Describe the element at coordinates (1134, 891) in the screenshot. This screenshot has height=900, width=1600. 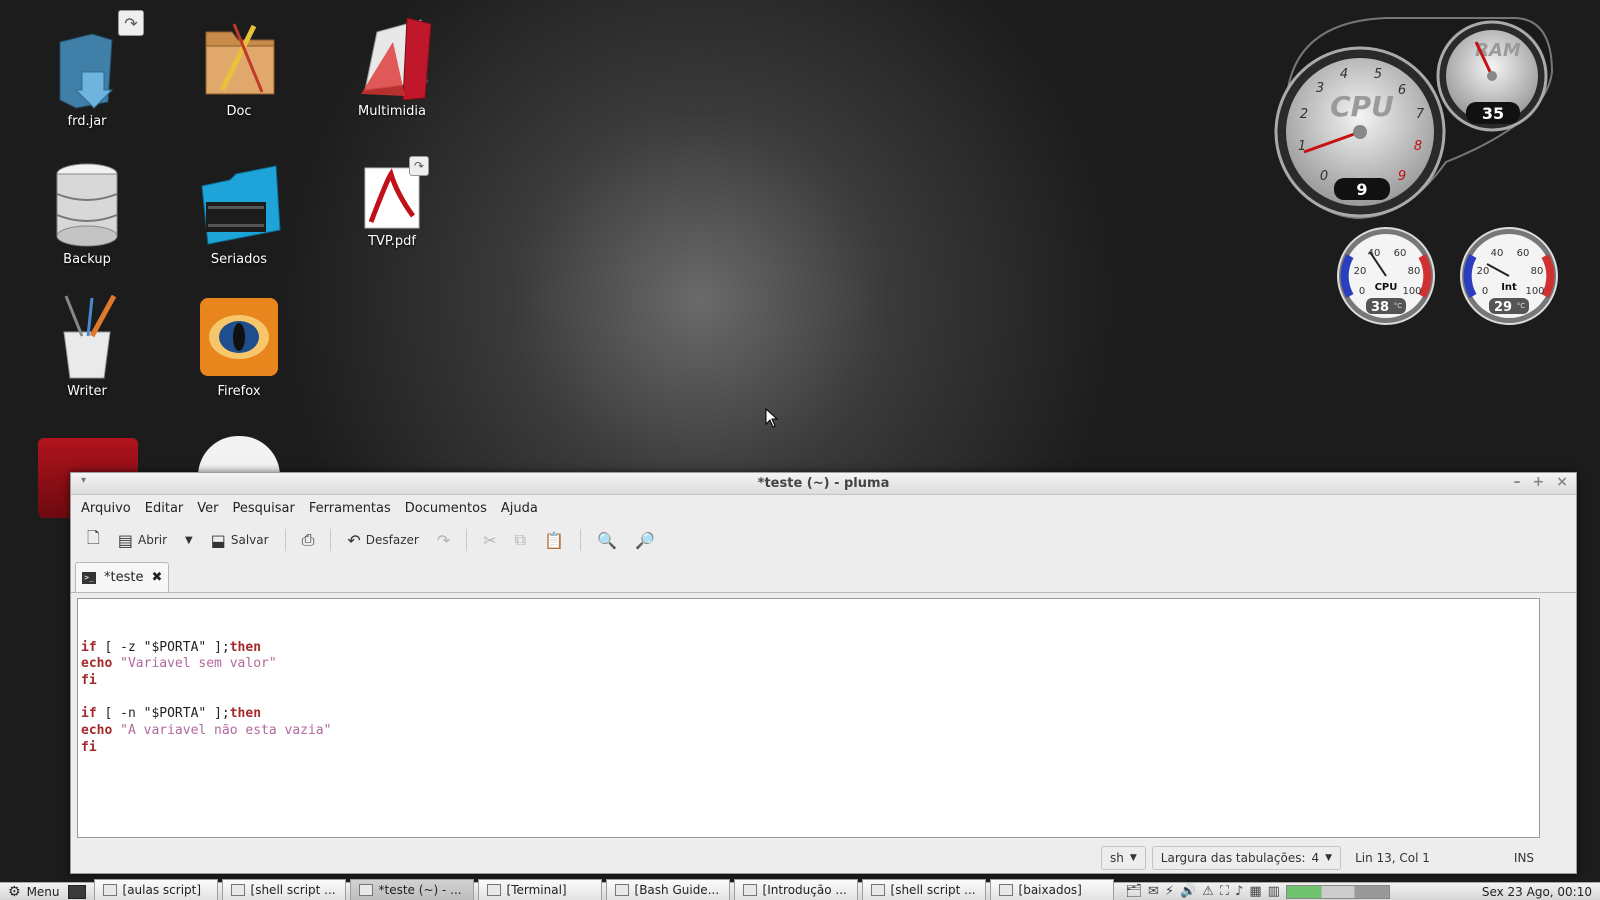
I see `file-manager-tray-icon: 🗂` at that location.